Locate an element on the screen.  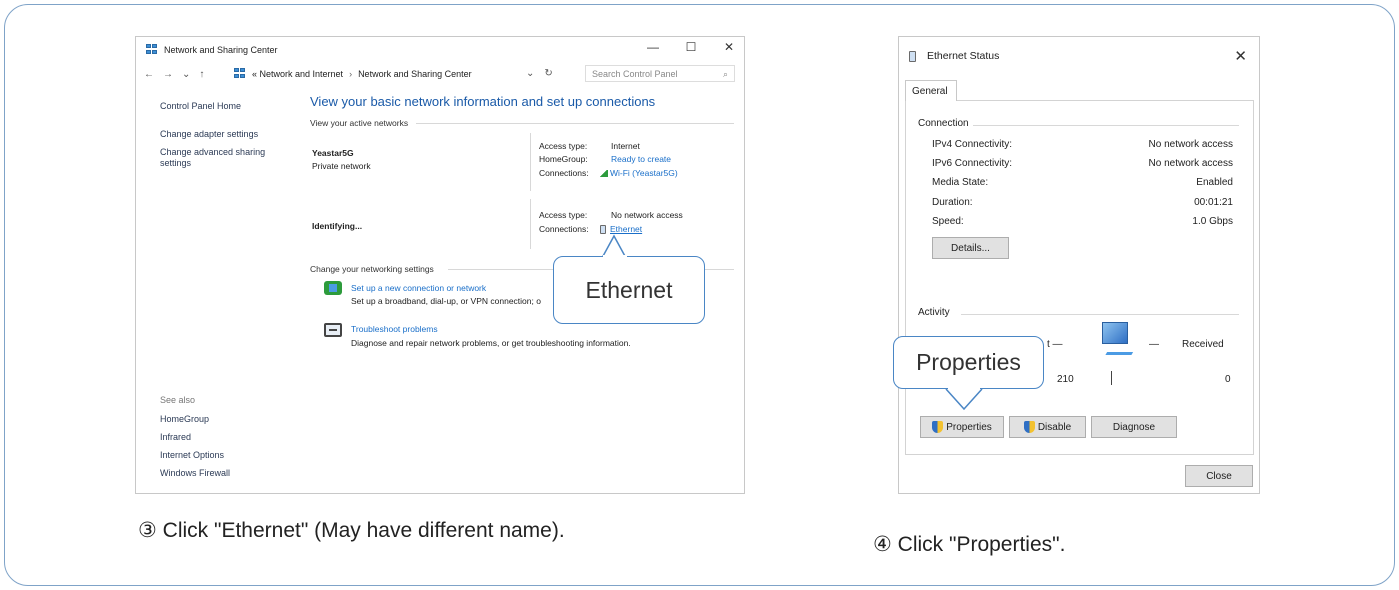
dialog-title-bar: Ethernet Status is located at coordinates (954, 56).